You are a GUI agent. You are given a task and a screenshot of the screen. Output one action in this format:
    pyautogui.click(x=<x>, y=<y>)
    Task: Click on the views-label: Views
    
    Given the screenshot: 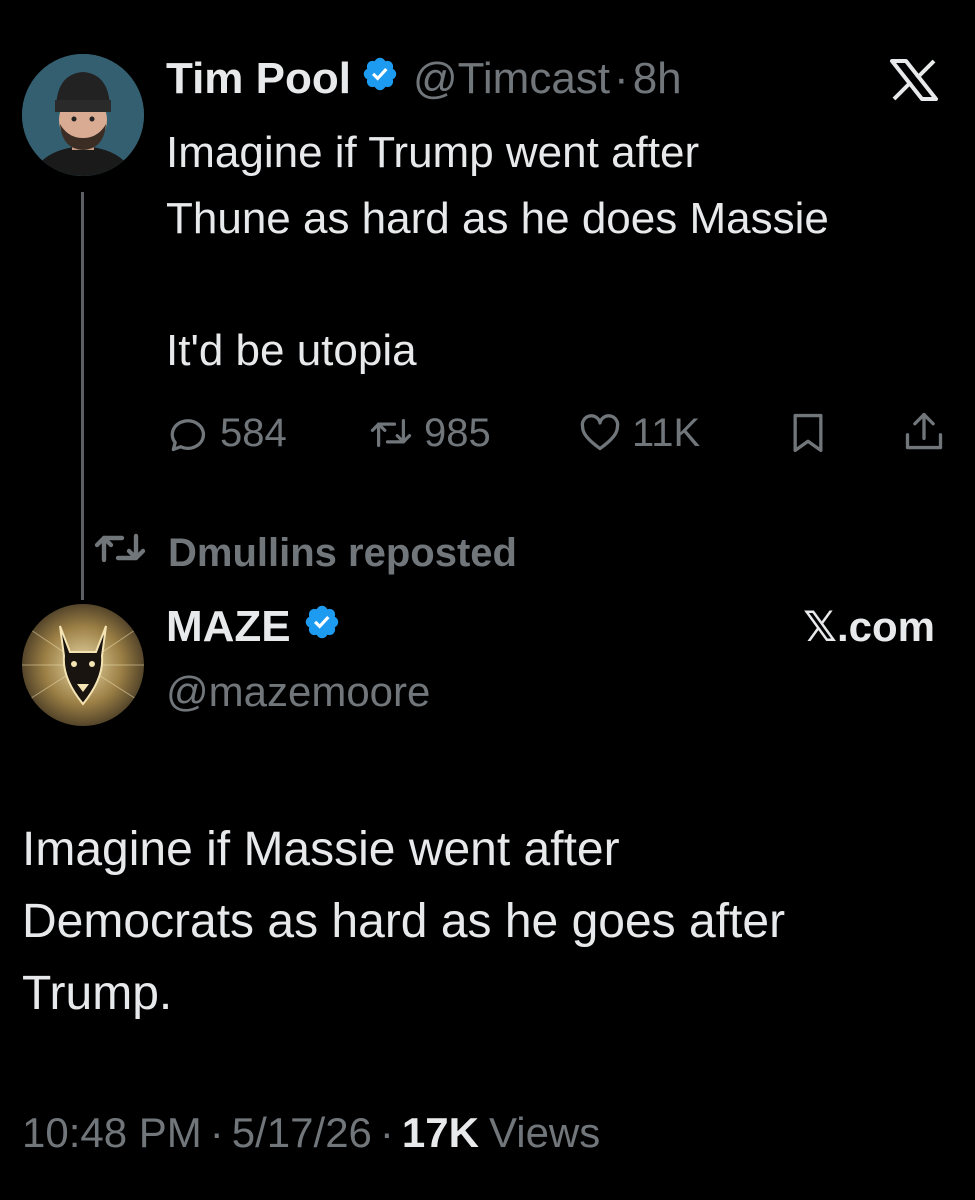 What is the action you would take?
    pyautogui.click(x=544, y=1132)
    